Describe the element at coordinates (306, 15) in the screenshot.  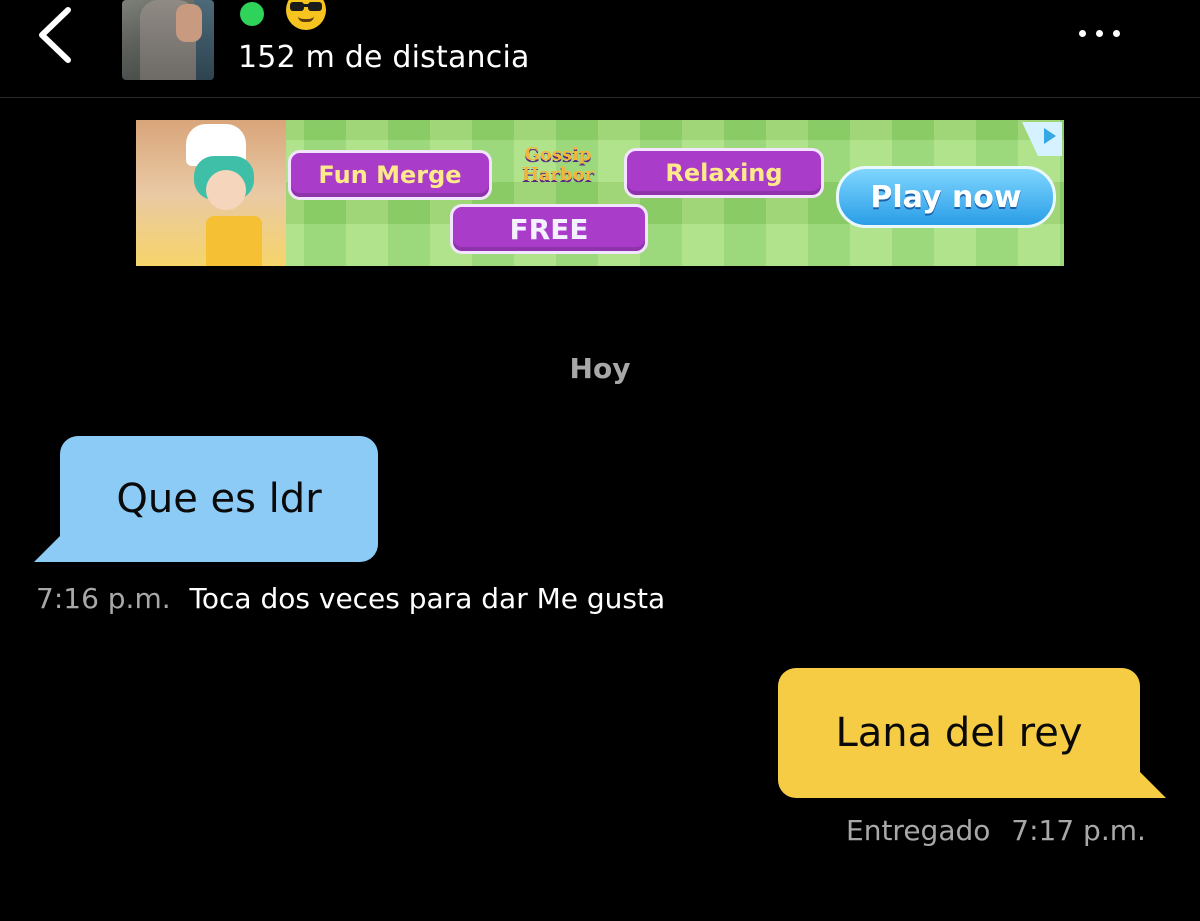
I see `sunglasses-face-icon` at that location.